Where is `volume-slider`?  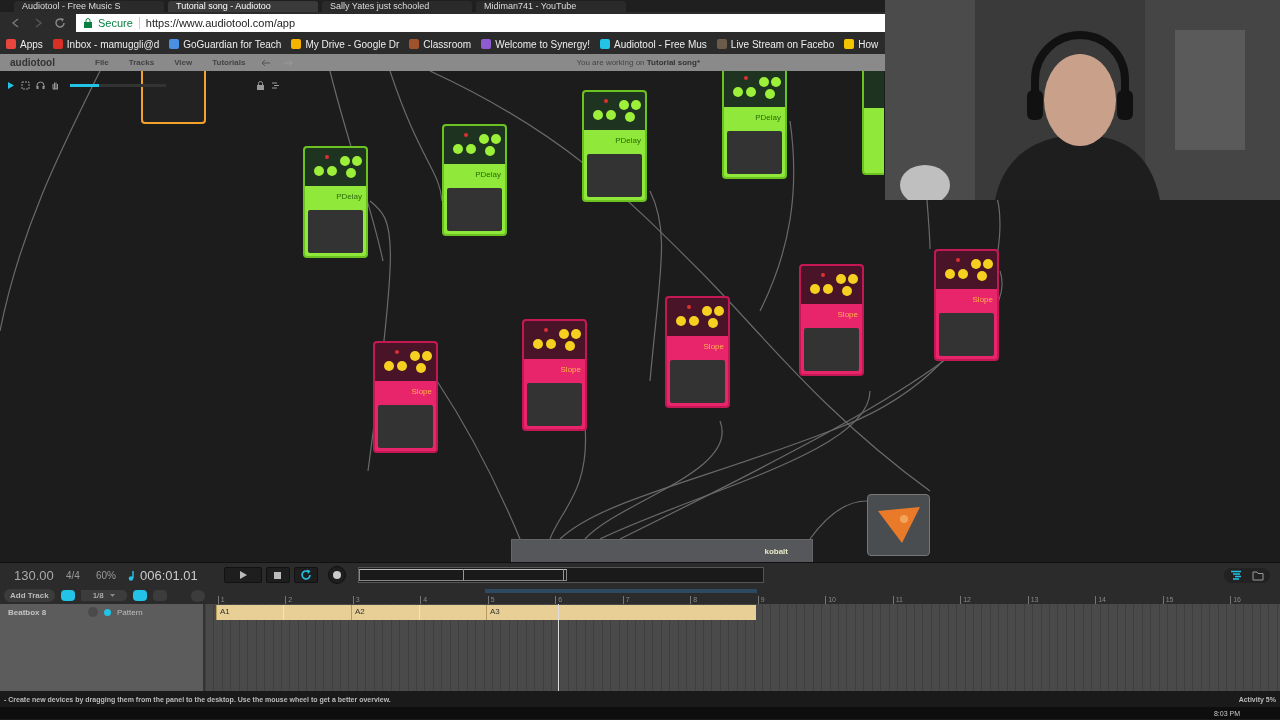
volume-slider is located at coordinates (118, 85).